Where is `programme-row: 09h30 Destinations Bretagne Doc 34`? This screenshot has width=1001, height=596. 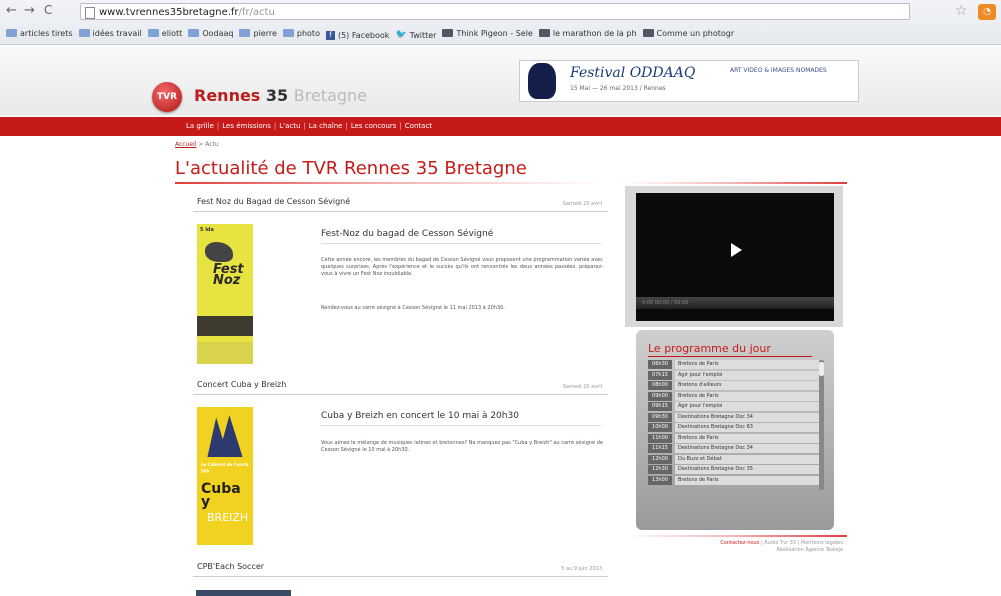 programme-row: 09h30 Destinations Bretagne Doc 34 is located at coordinates (735, 417).